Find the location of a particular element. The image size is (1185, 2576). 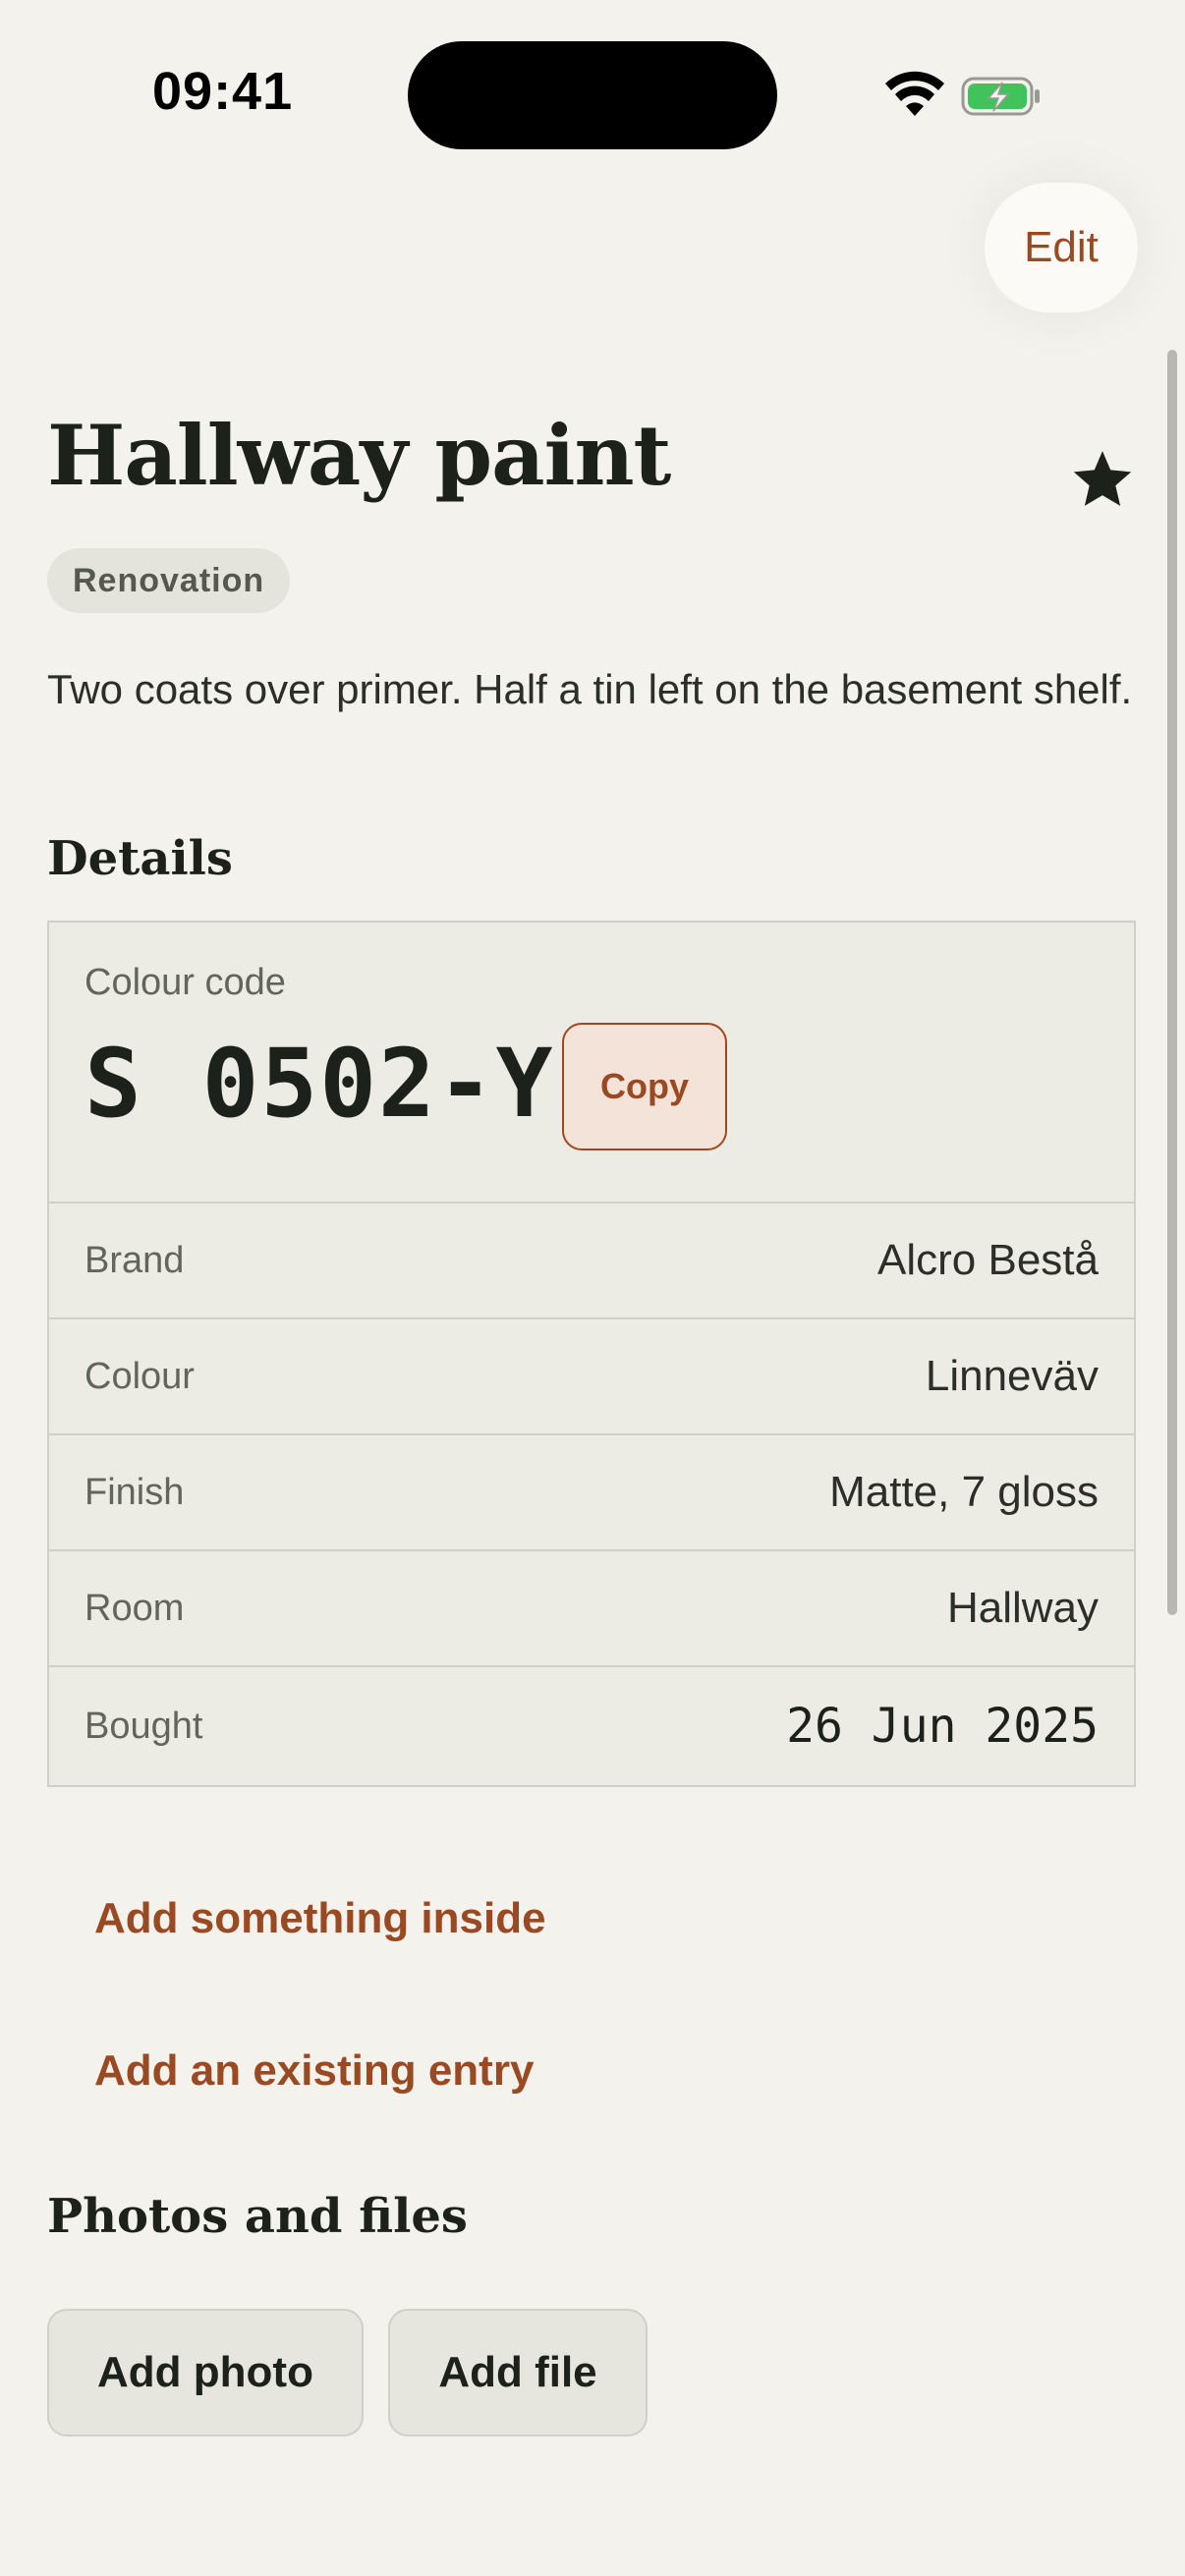

status-time: 09:41 is located at coordinates (223, 91).